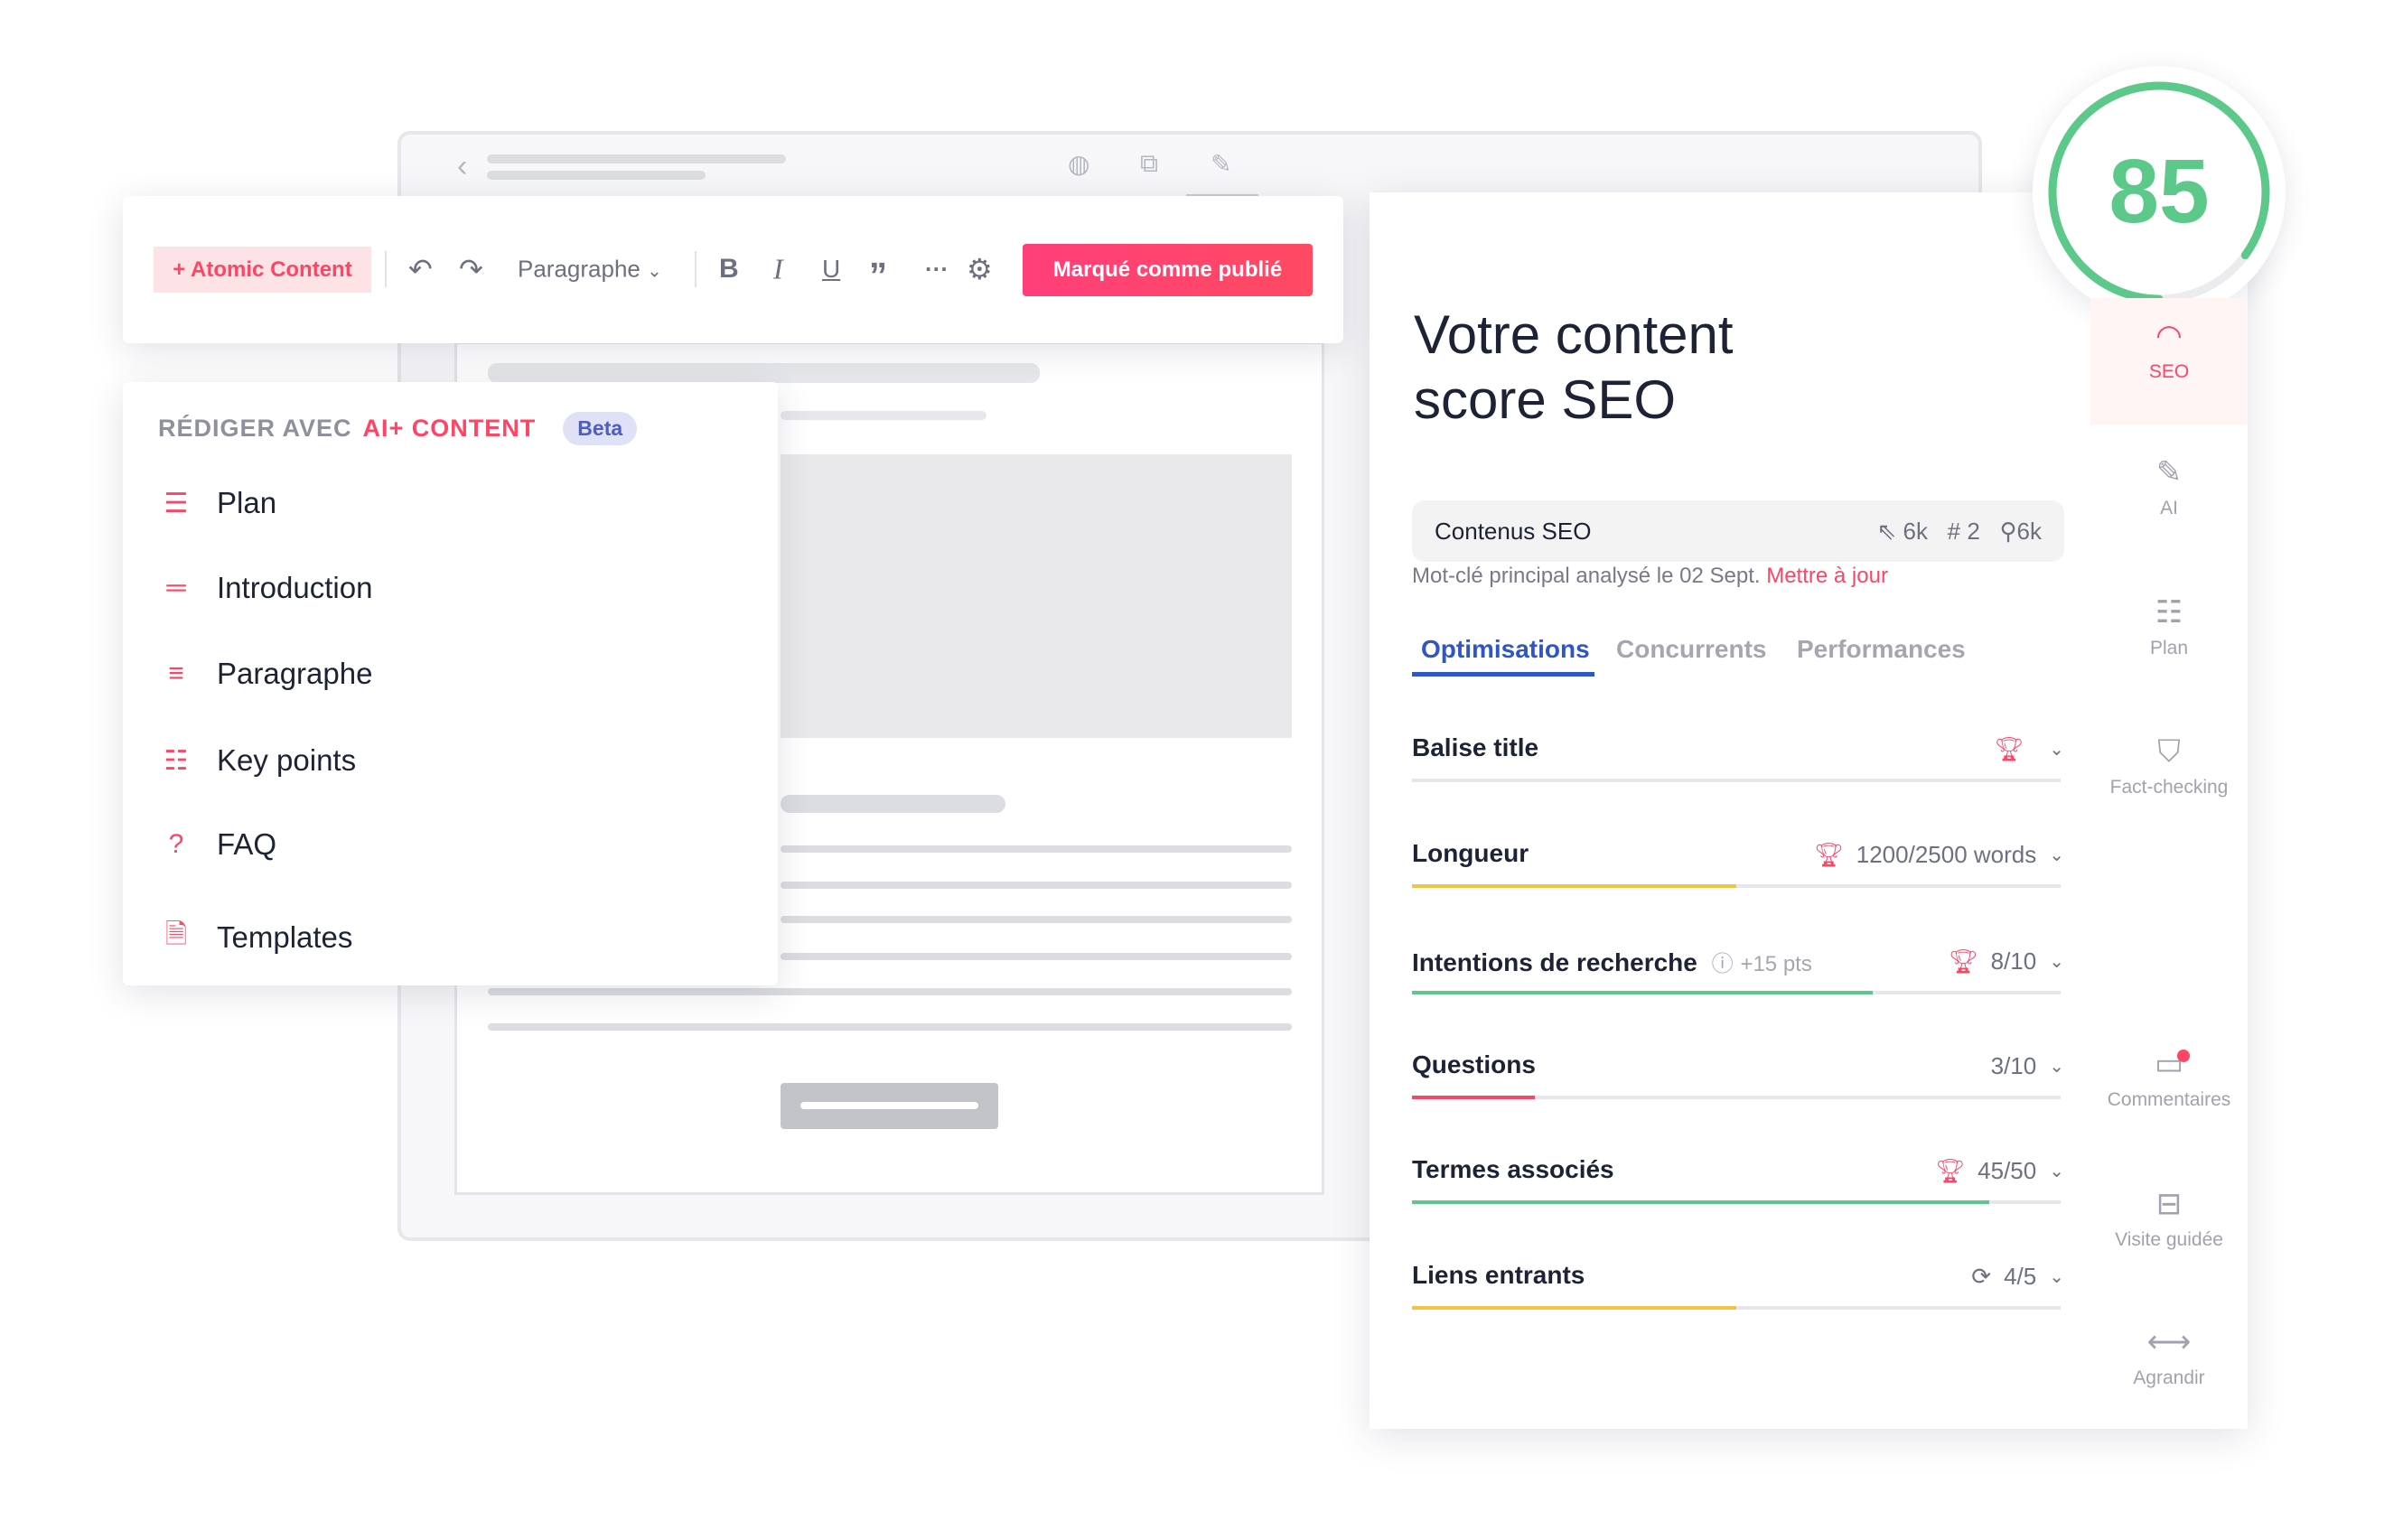 The height and width of the screenshot is (1540, 2403). I want to click on signpost-icon: ⊟, so click(2169, 1204).